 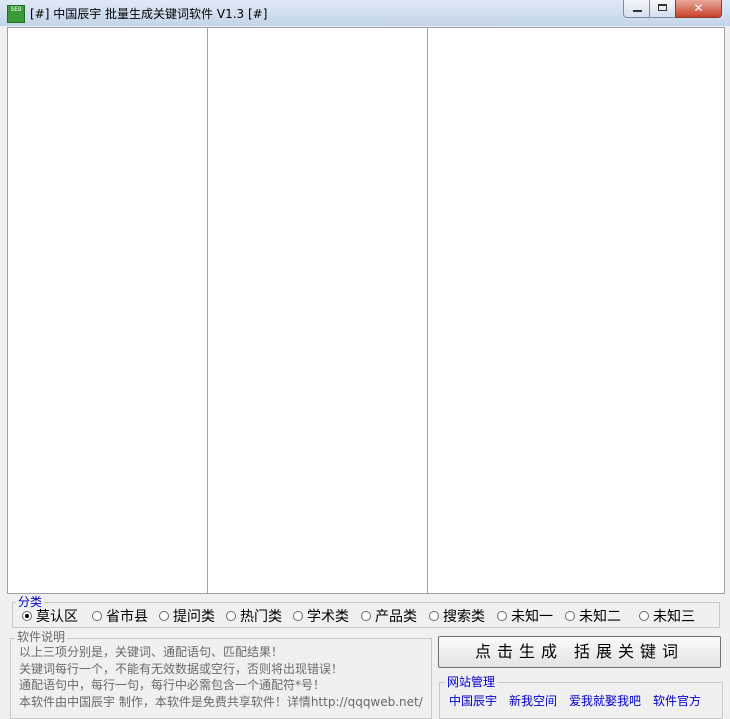 What do you see at coordinates (16, 14) in the screenshot?
I see `app-icon: SEO` at bounding box center [16, 14].